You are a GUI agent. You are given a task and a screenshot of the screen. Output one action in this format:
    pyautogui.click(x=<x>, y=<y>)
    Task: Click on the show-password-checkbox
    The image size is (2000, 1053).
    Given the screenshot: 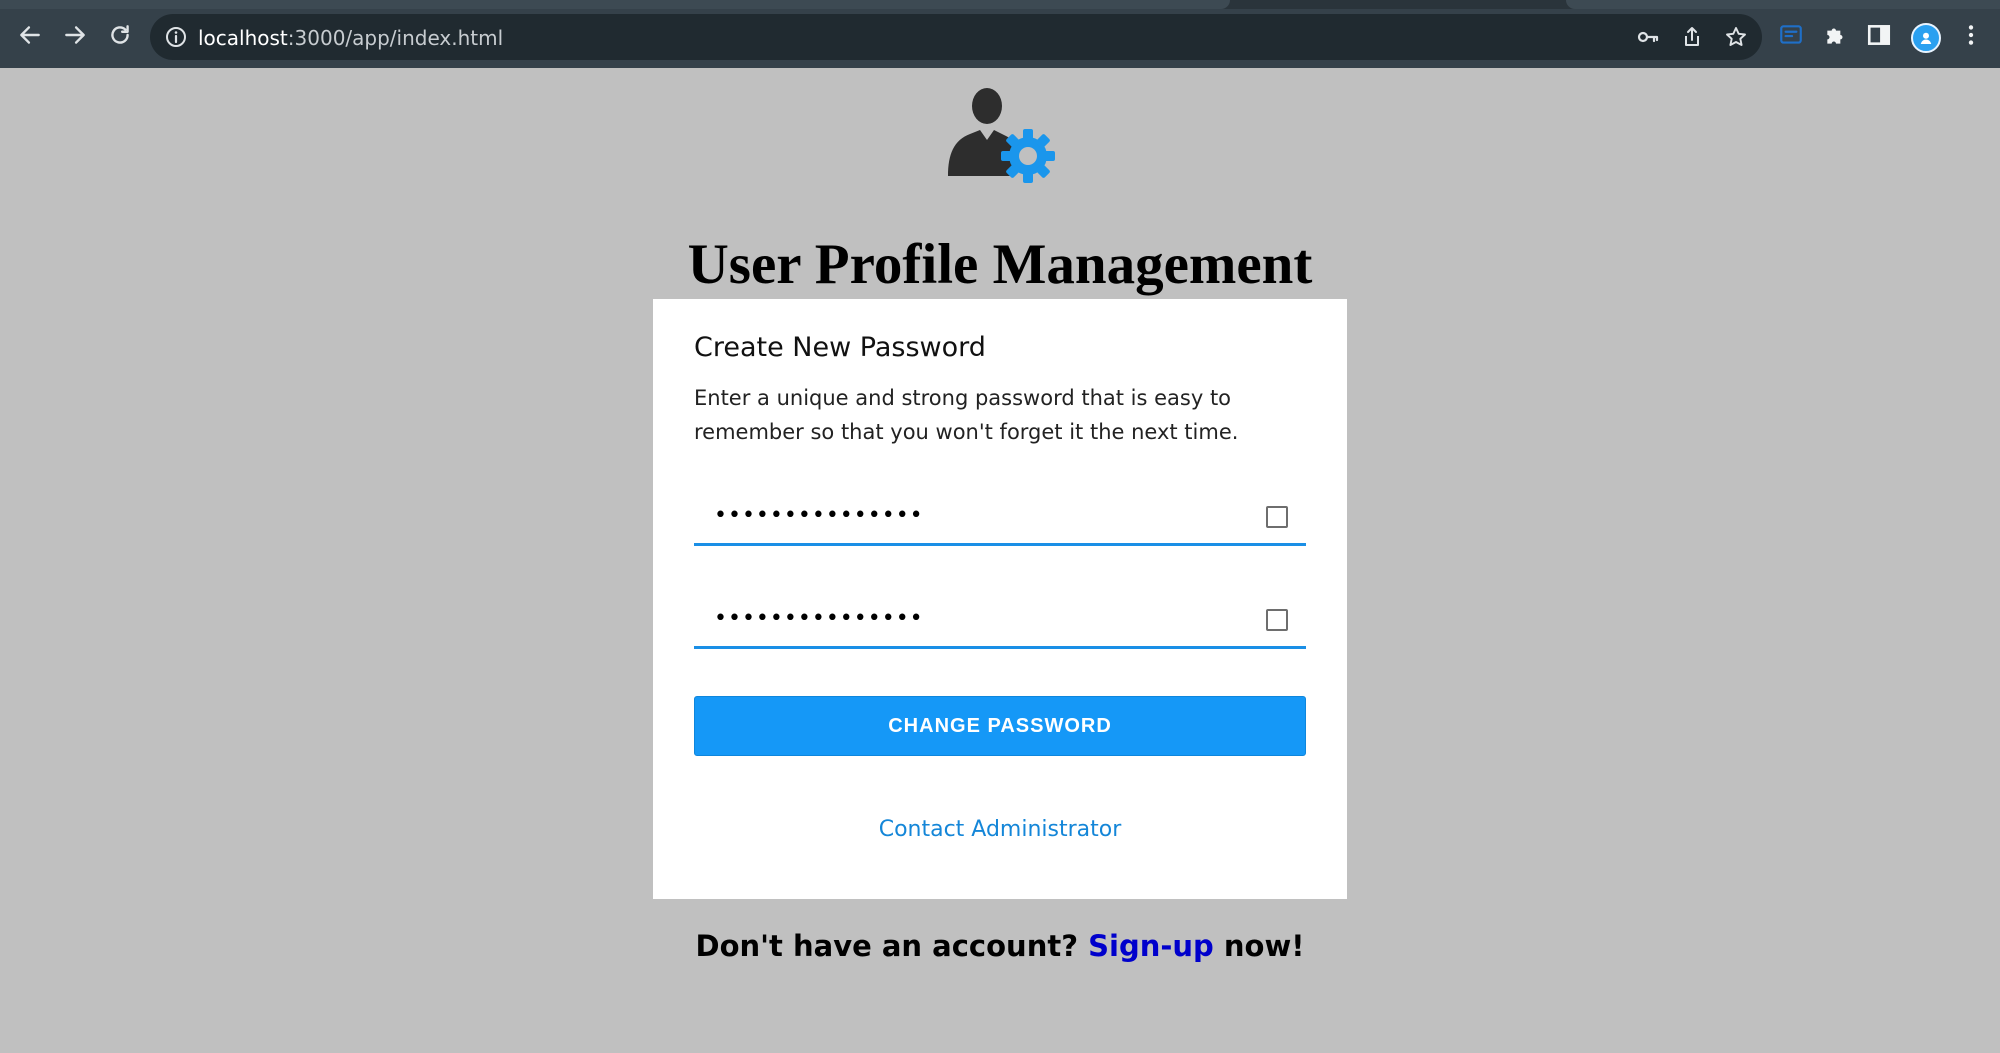 What is the action you would take?
    pyautogui.click(x=1277, y=517)
    